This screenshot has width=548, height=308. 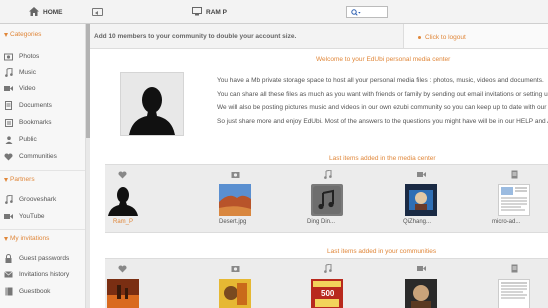 I want to click on sidebar-item-youtube: YouTube, so click(x=44, y=216).